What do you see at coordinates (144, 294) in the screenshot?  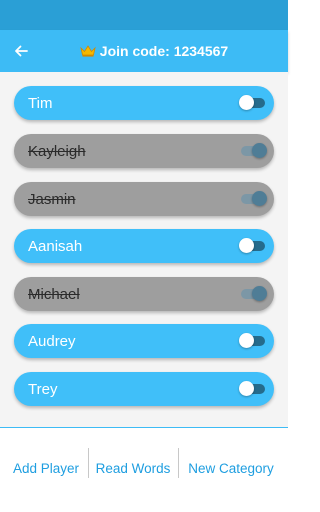 I see `player-row: Michael` at bounding box center [144, 294].